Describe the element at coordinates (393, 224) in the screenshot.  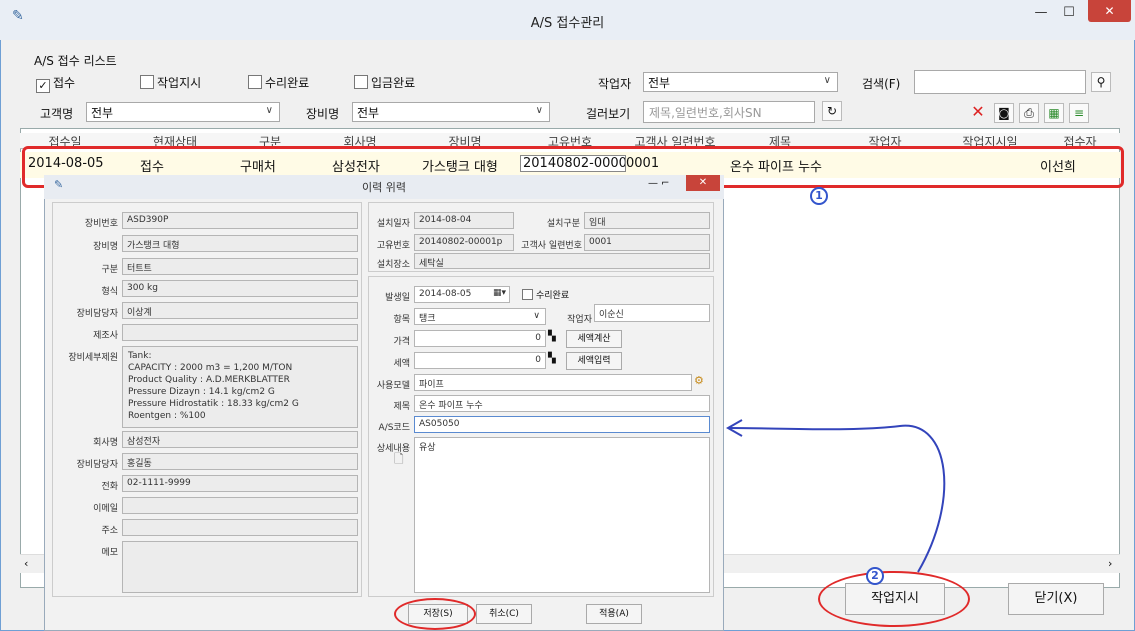
I see `label: 설치일자` at that location.